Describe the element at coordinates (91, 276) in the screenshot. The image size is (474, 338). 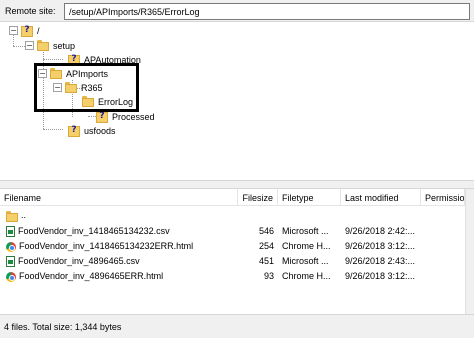
I see `filename: FoodVendor_inv_4896465ERR.html` at that location.